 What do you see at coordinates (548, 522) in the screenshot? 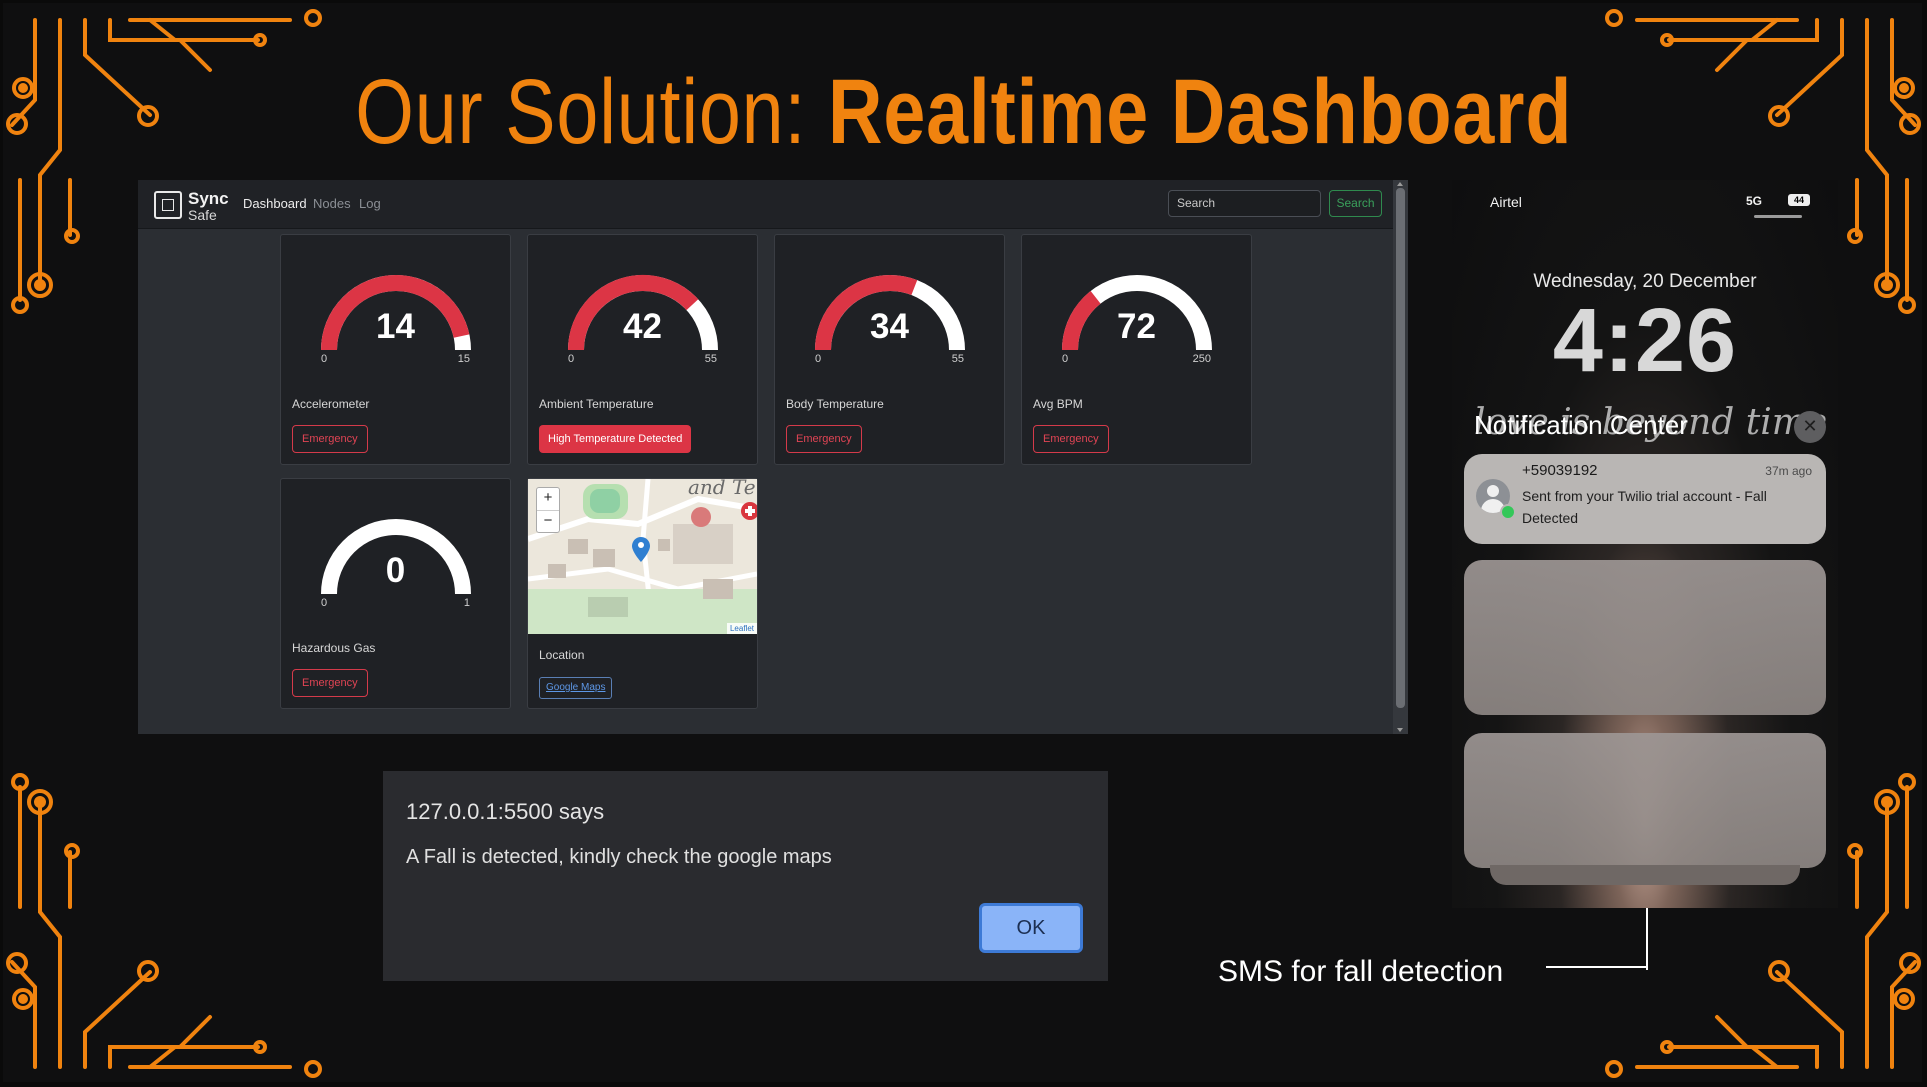
I see `zoom-out-button: −` at bounding box center [548, 522].